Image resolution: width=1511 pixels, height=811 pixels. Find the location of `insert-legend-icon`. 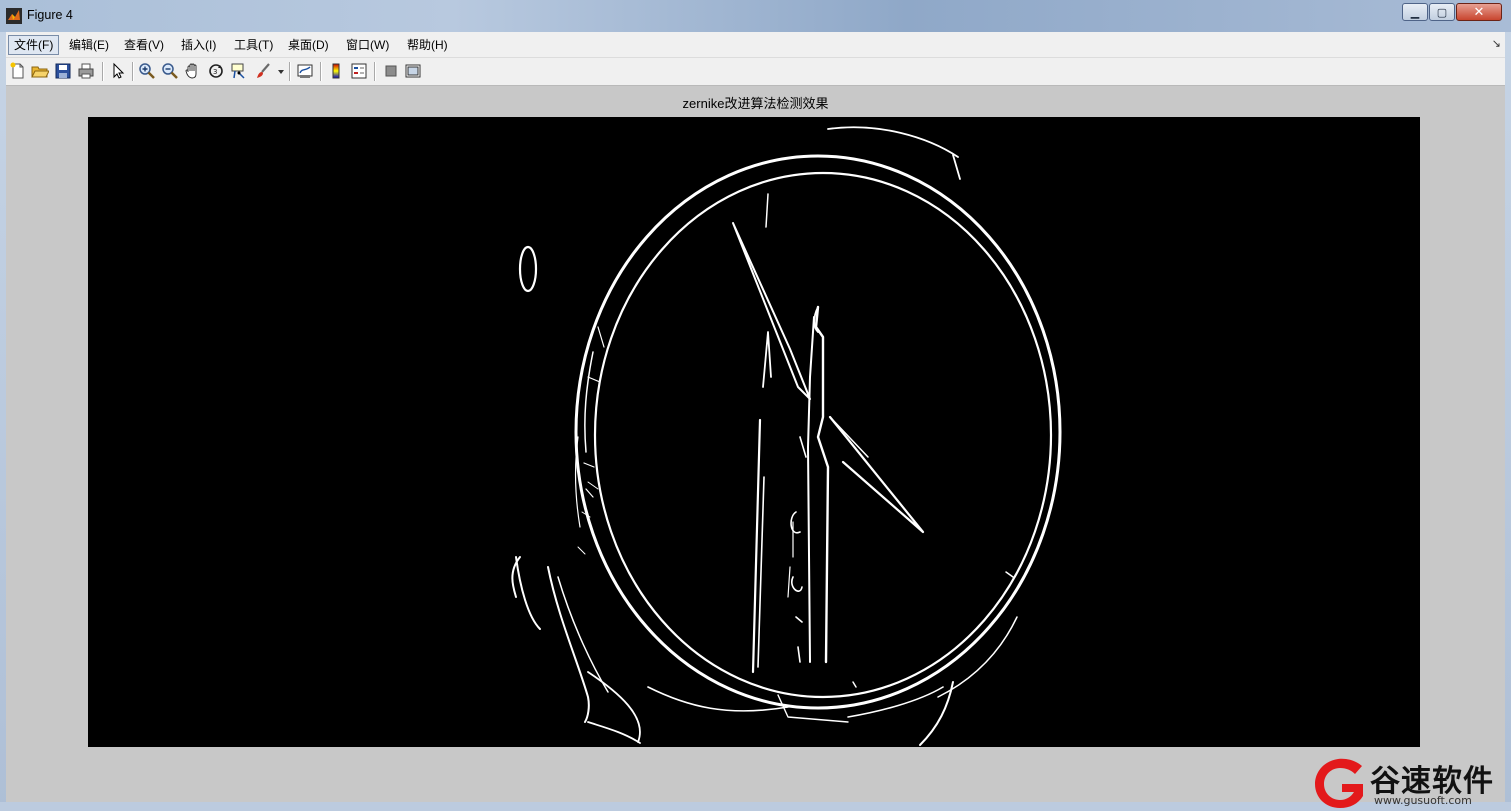

insert-legend-icon is located at coordinates (359, 71).